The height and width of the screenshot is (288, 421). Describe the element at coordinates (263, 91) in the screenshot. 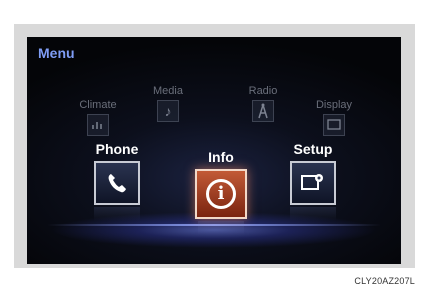

I see `menu-item-label: Radio` at that location.